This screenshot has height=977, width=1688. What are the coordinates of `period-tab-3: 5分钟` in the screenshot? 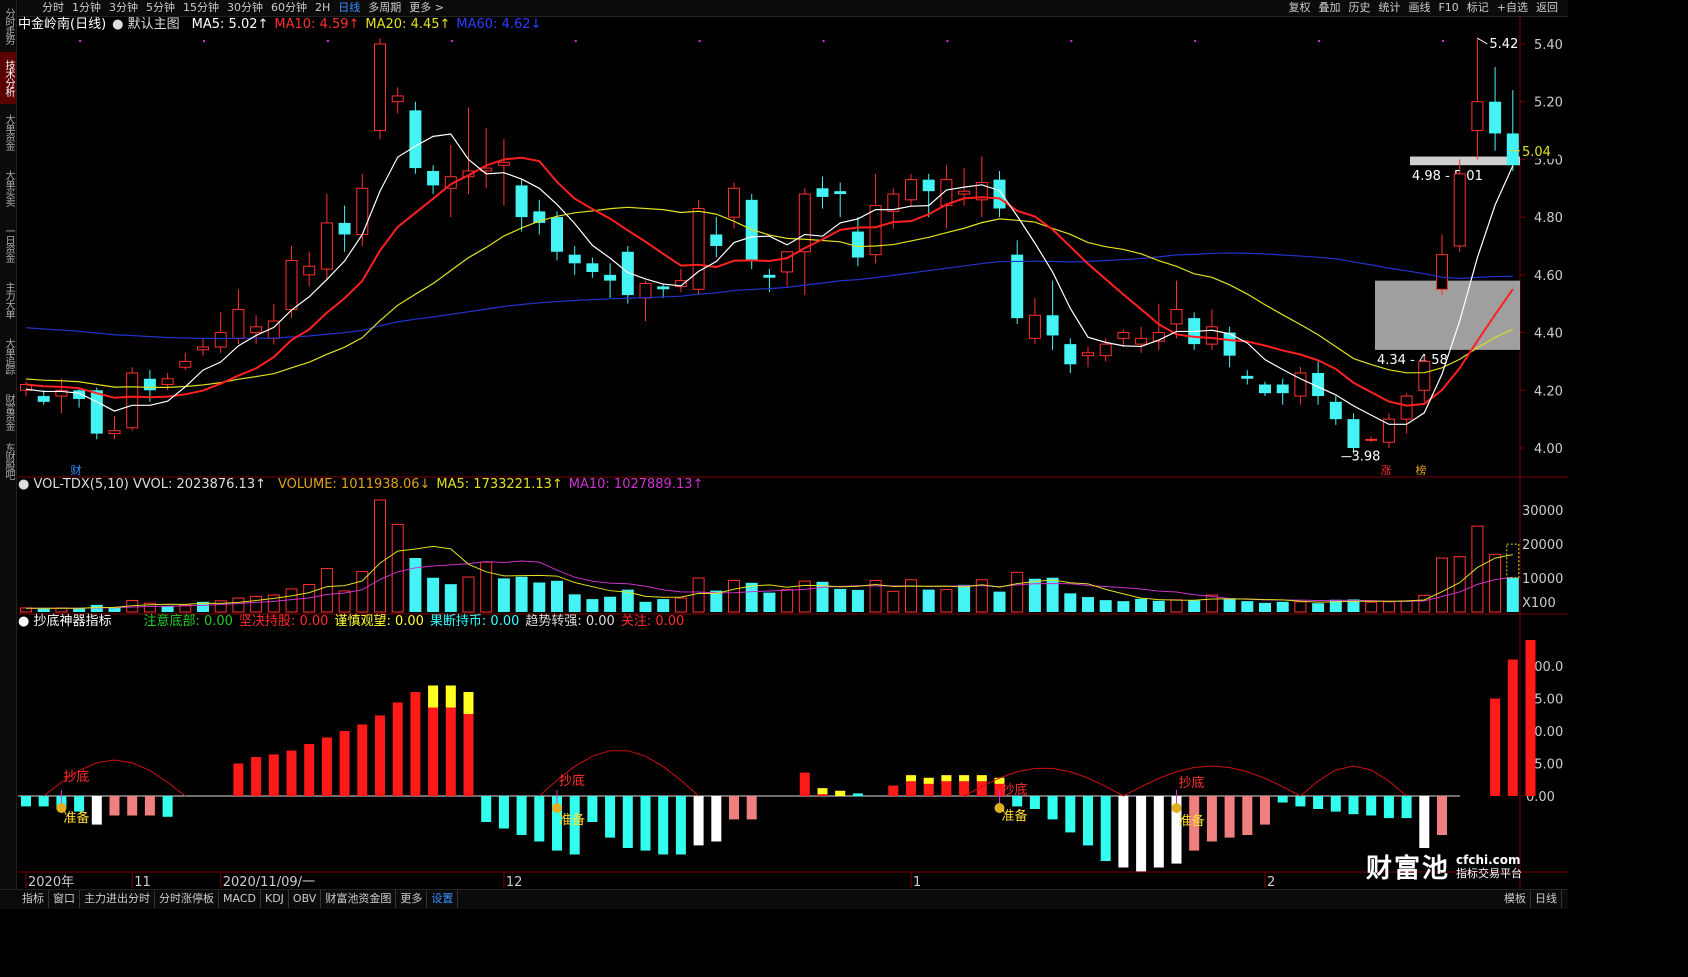 It's located at (160, 8).